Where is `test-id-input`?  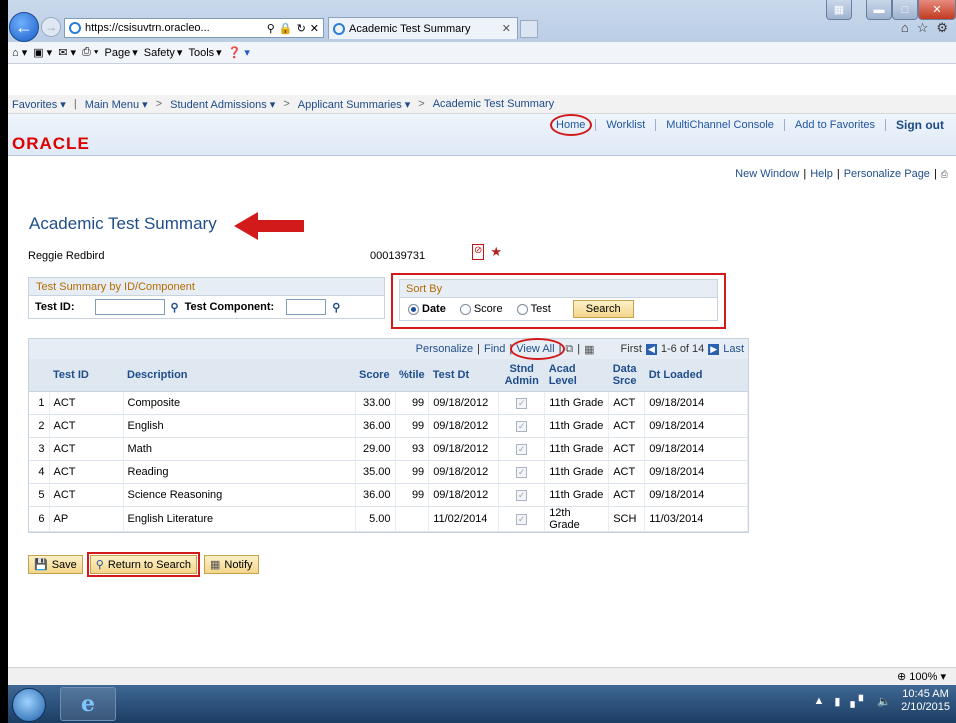 test-id-input is located at coordinates (129, 307).